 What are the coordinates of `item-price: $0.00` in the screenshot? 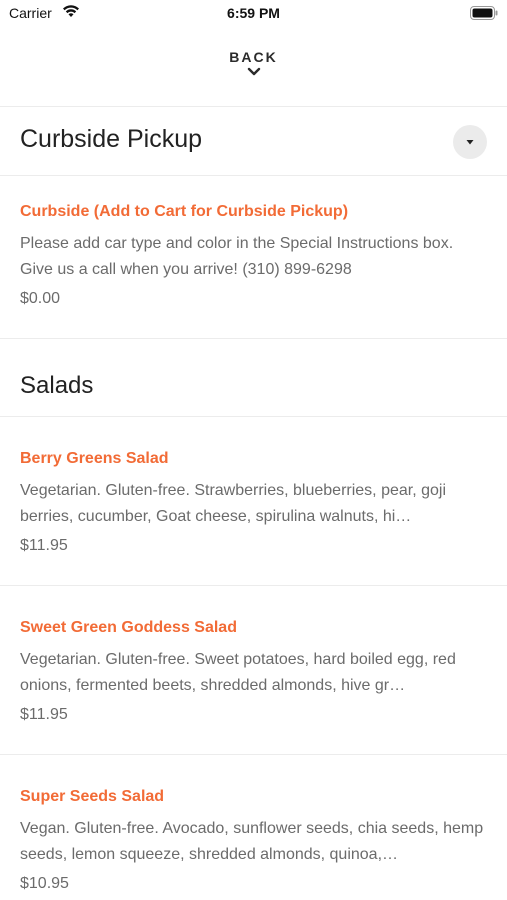 It's located at (40, 298).